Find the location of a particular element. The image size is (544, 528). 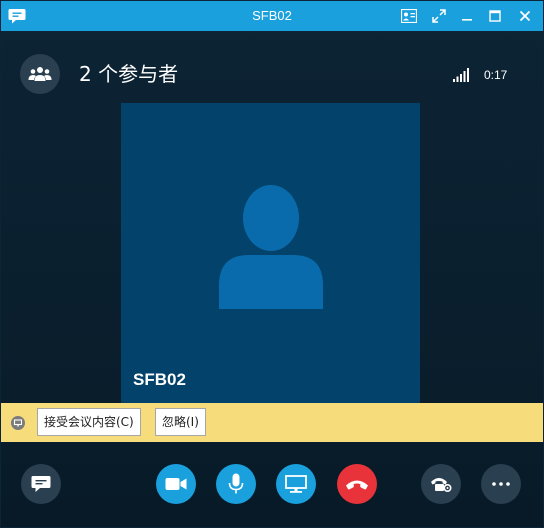

monitor-icon is located at coordinates (296, 484).